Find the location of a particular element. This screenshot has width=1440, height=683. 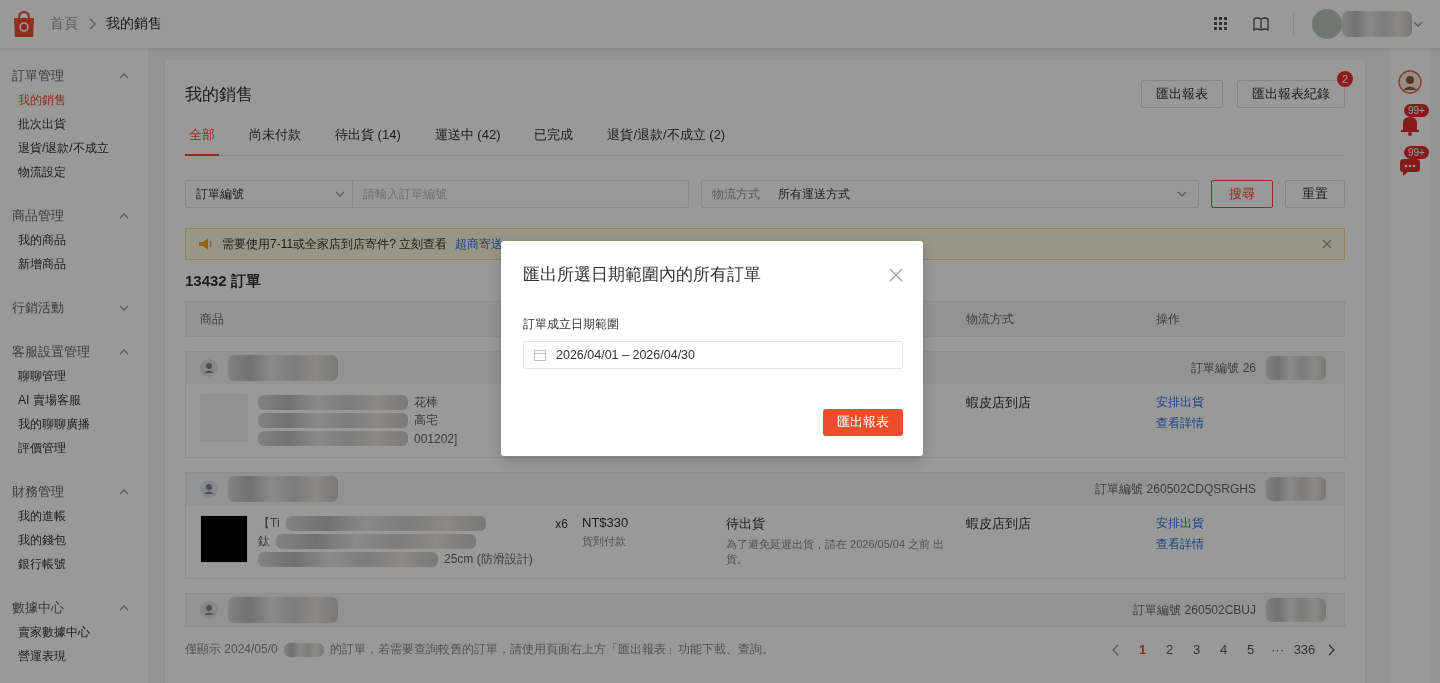

dropdown-value: 所有運送方式 is located at coordinates (814, 194).